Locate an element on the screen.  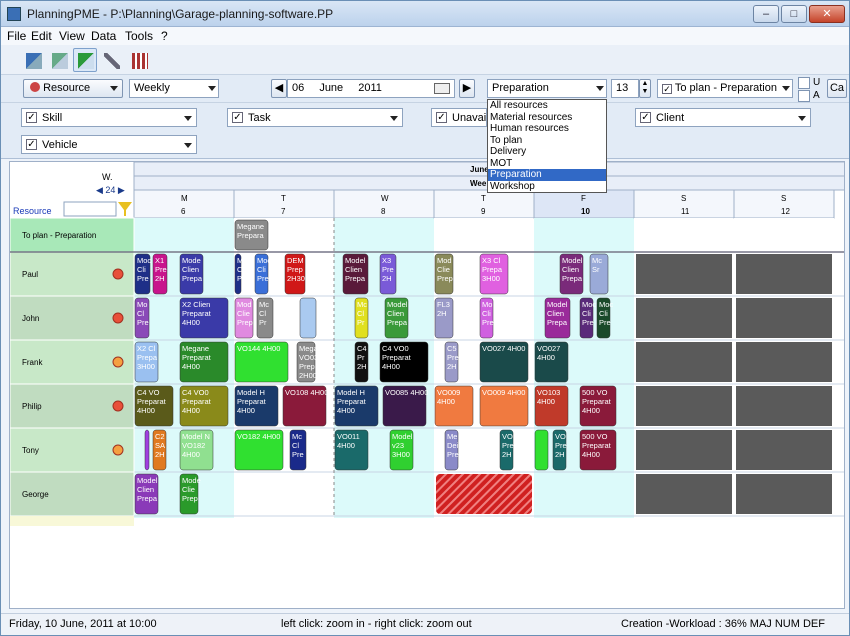
u-checkbox is located at coordinates (804, 83).